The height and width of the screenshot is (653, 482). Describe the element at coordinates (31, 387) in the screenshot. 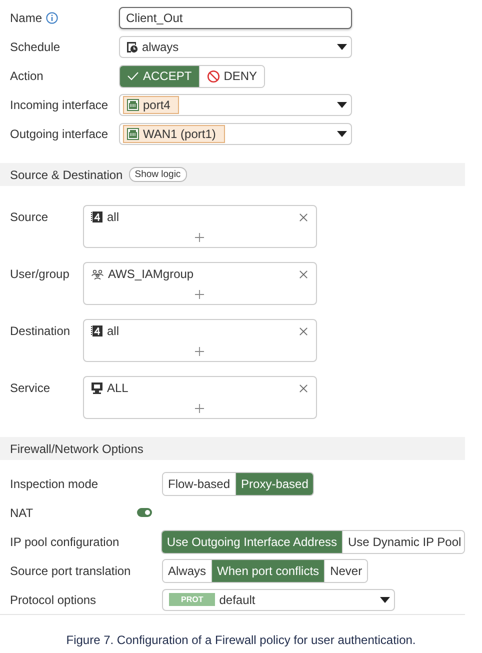

I see `field-label: Service` at that location.